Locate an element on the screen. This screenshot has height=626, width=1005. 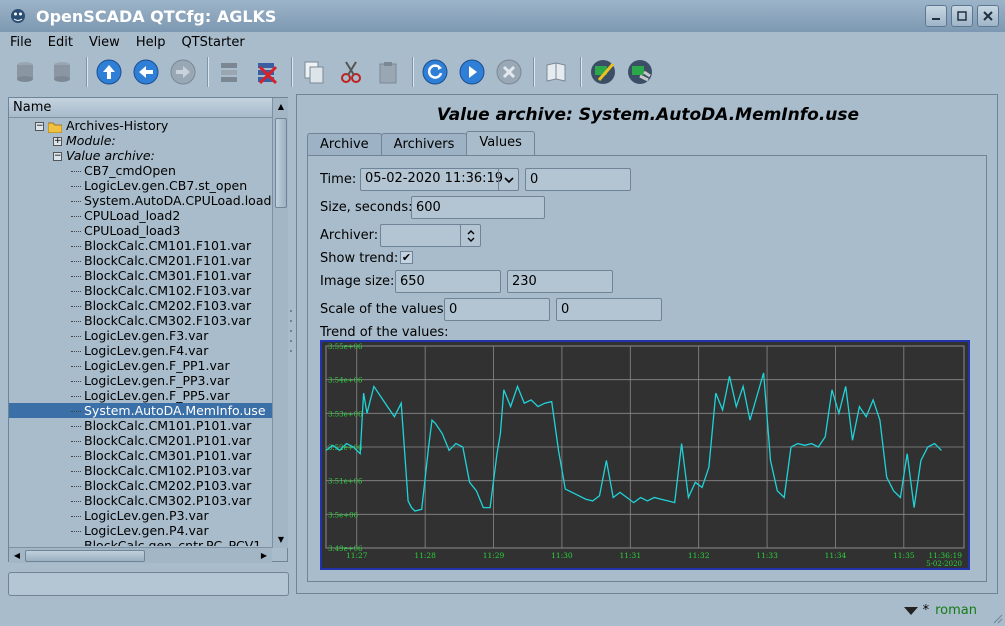
delete-item-icon is located at coordinates (267, 72).